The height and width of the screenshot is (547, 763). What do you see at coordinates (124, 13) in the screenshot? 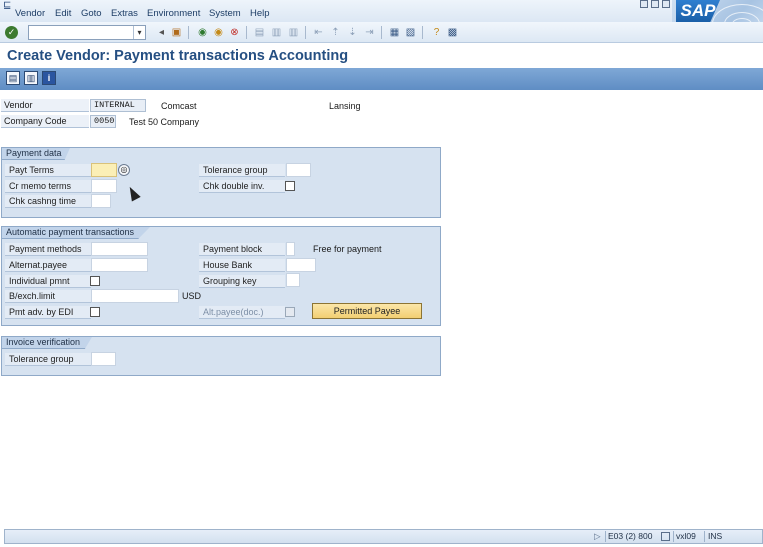
I see `menu-extras: Extras` at bounding box center [124, 13].